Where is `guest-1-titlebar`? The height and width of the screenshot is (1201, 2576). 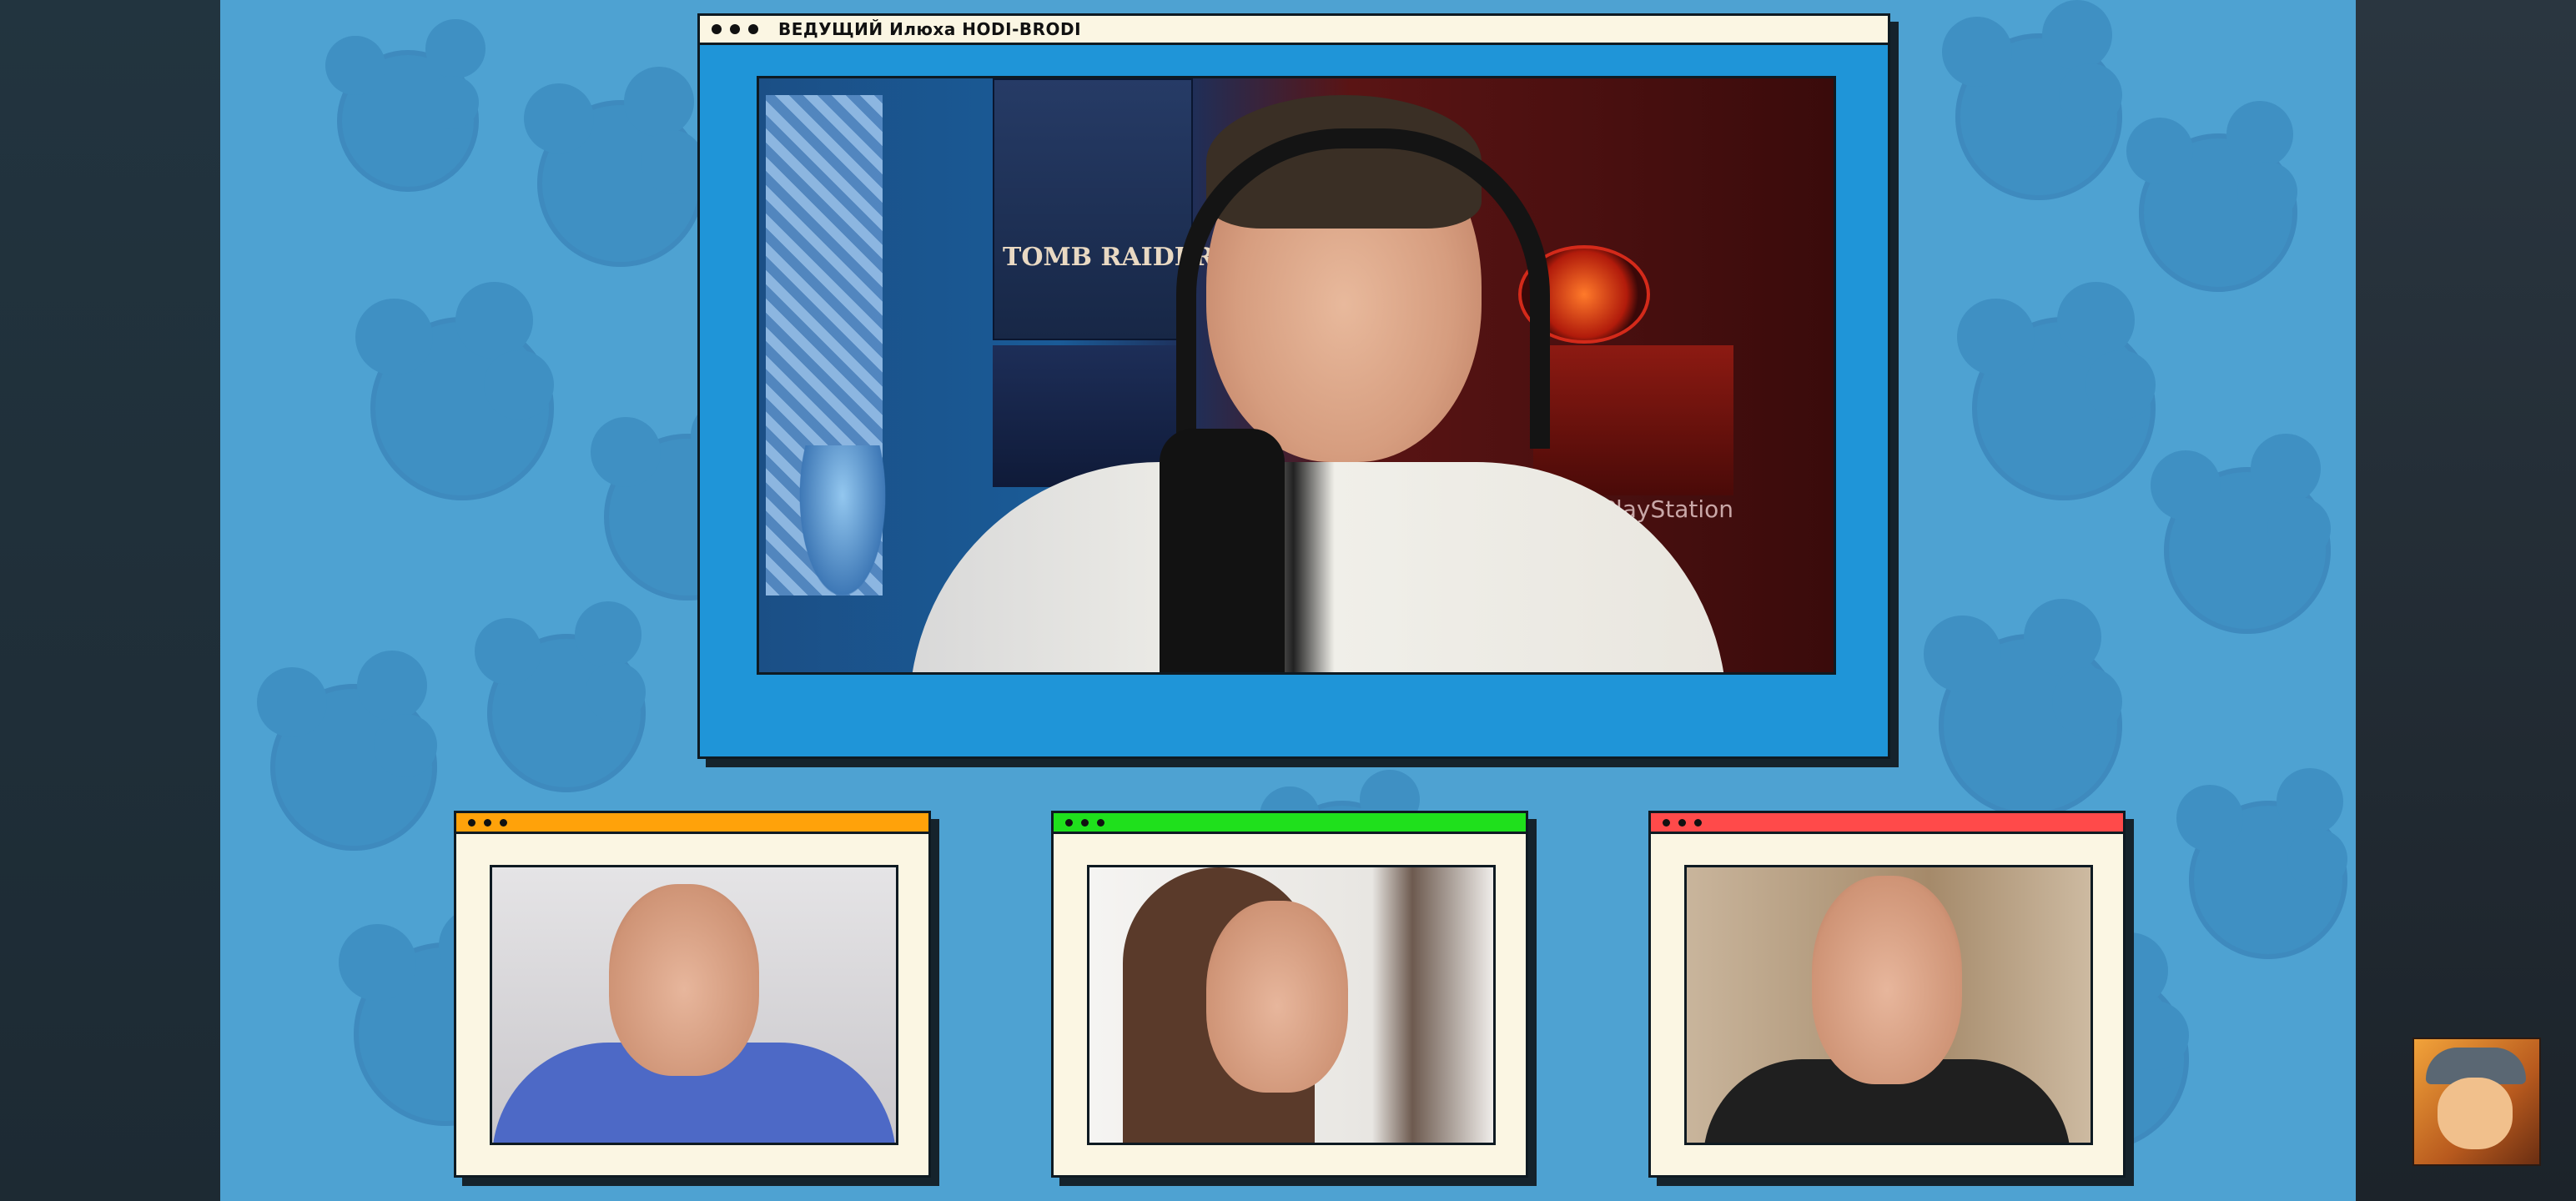
guest-1-titlebar is located at coordinates (692, 824).